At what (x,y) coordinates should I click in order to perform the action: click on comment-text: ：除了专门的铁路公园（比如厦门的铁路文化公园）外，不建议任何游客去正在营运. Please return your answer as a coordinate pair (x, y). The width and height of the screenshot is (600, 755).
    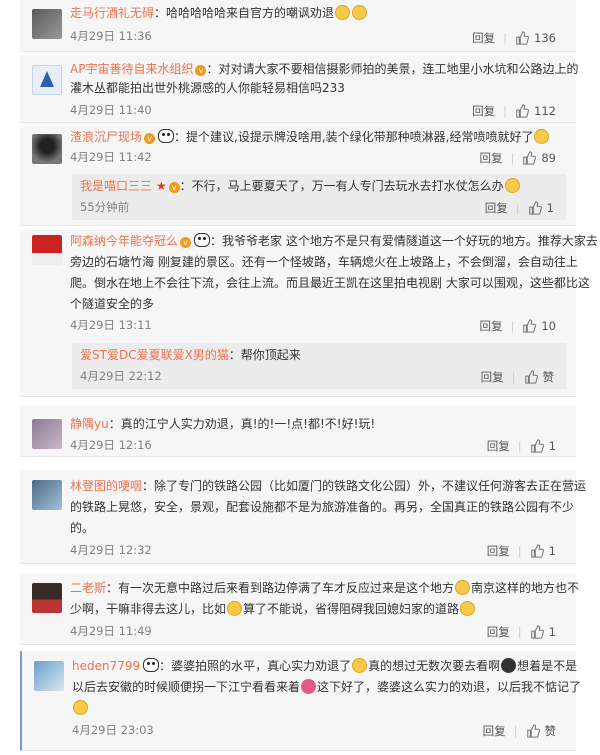
    Looking at the image, I should click on (364, 486).